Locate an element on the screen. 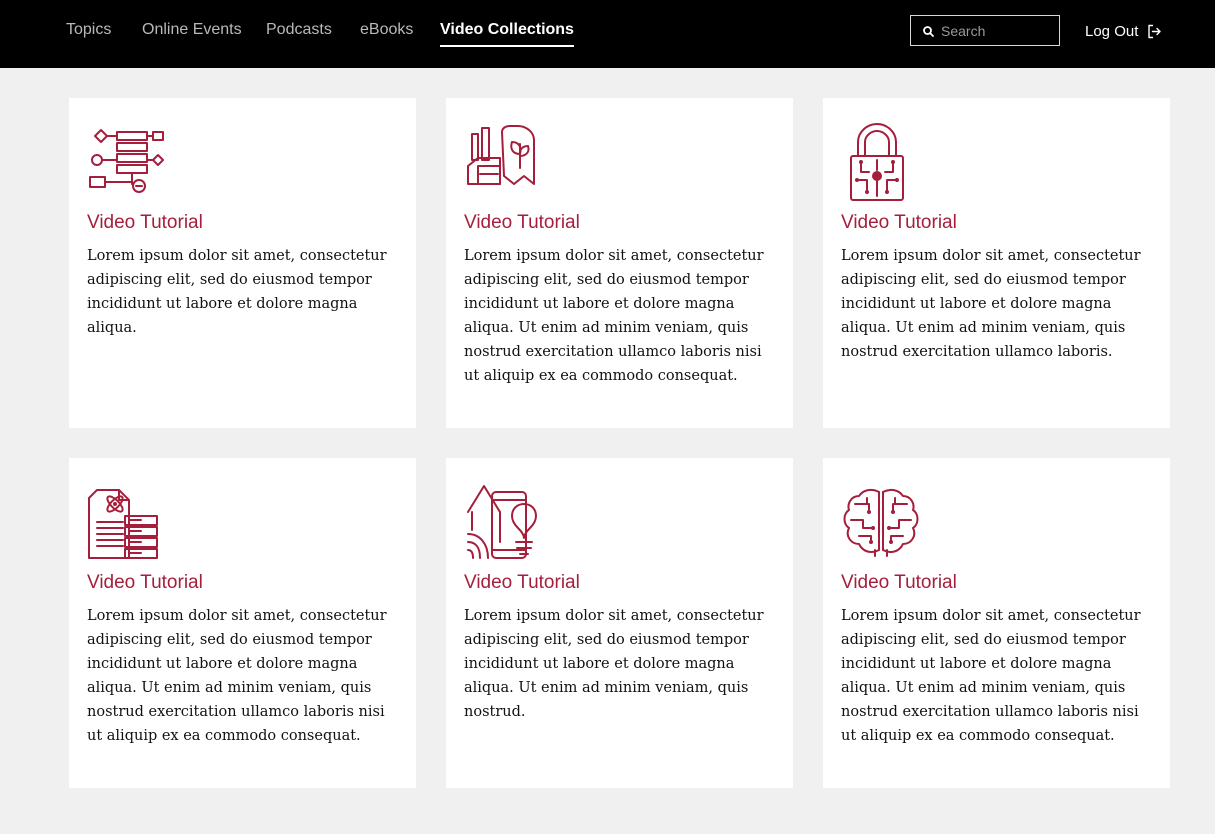 This screenshot has width=1215, height=834. logout-label: Log Out is located at coordinates (1112, 31).